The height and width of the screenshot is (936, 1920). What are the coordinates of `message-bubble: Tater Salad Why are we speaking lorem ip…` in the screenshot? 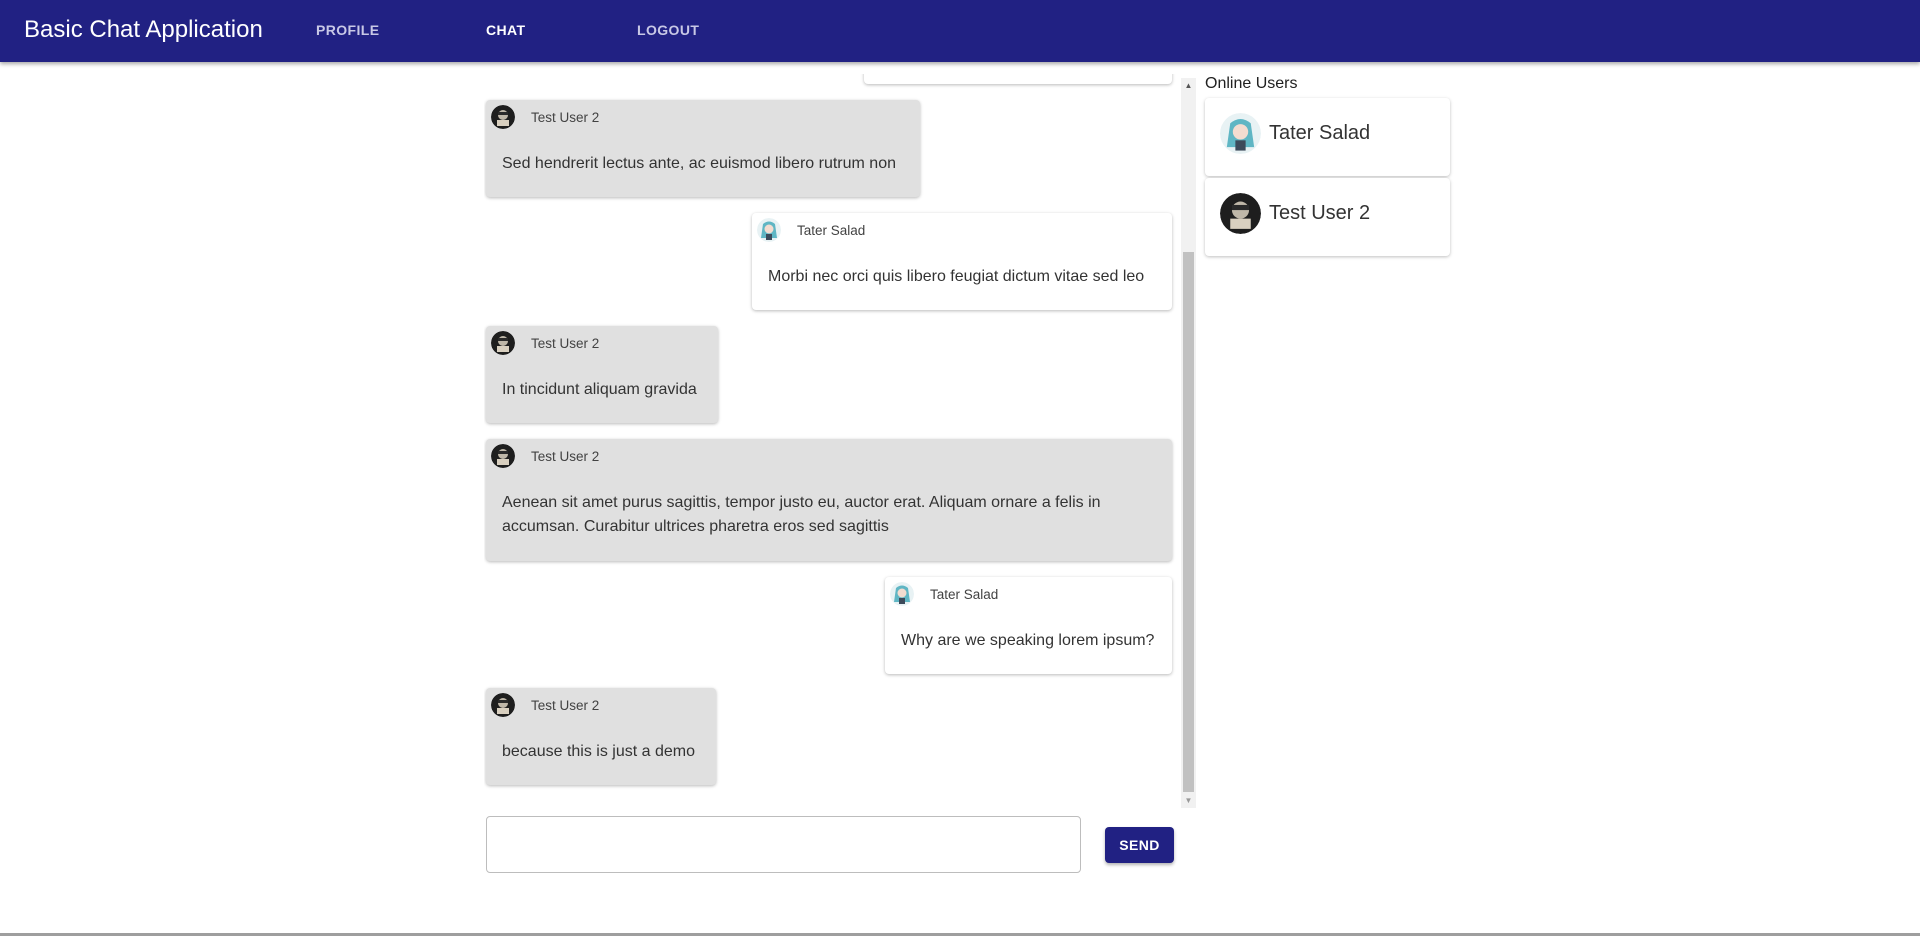 It's located at (1028, 625).